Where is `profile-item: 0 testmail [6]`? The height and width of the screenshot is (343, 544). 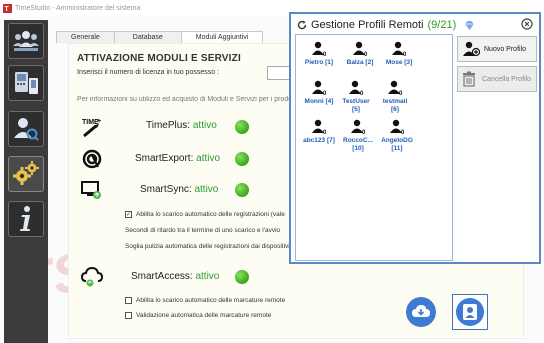
profile-item: 0 testmail [6] is located at coordinates (395, 97).